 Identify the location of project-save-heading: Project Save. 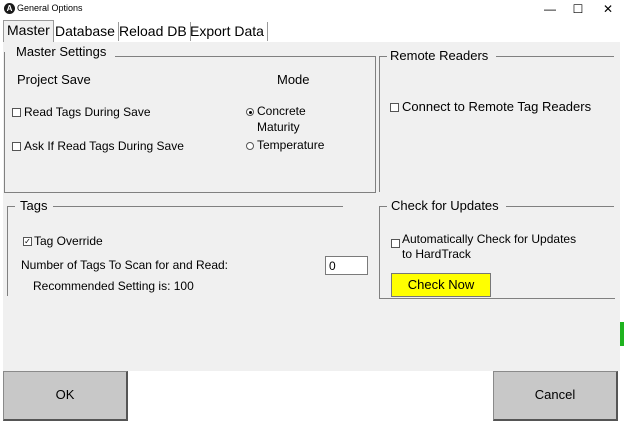
(54, 79).